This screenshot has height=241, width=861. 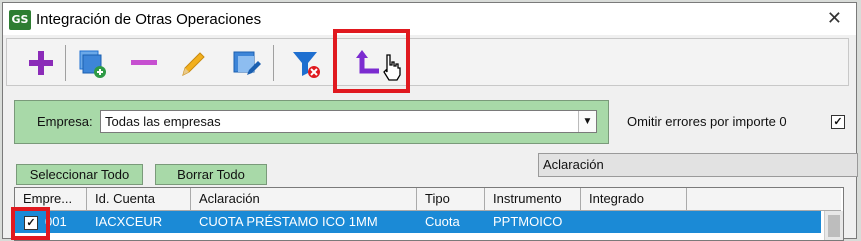 I want to click on aclaracion-filter-field: Aclaración, so click(x=698, y=165).